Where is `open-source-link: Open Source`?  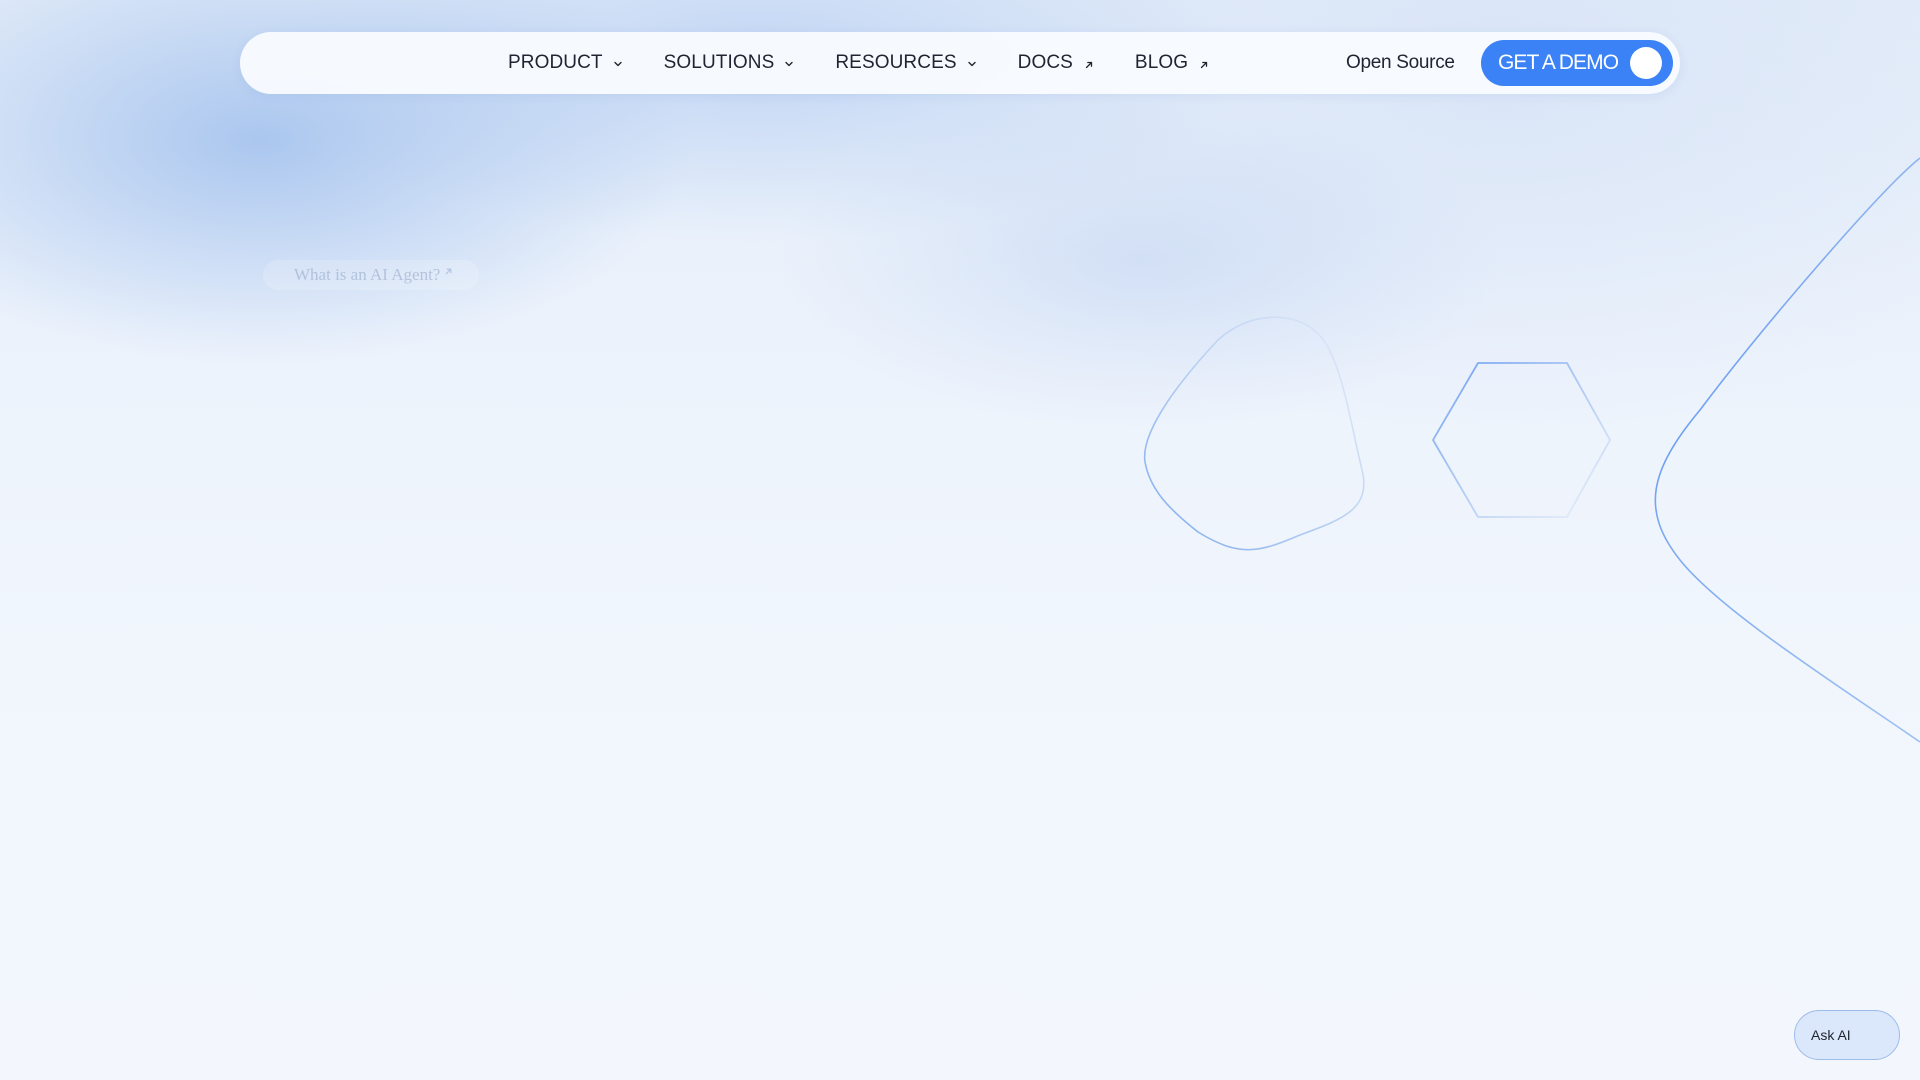
open-source-link: Open Source is located at coordinates (1400, 63).